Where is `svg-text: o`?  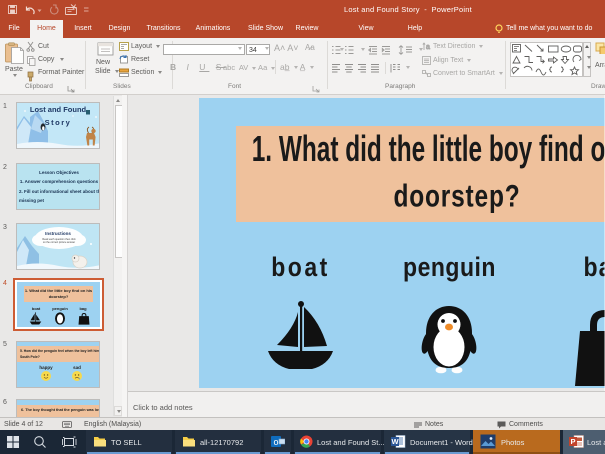 svg-text: o is located at coordinates (275, 442).